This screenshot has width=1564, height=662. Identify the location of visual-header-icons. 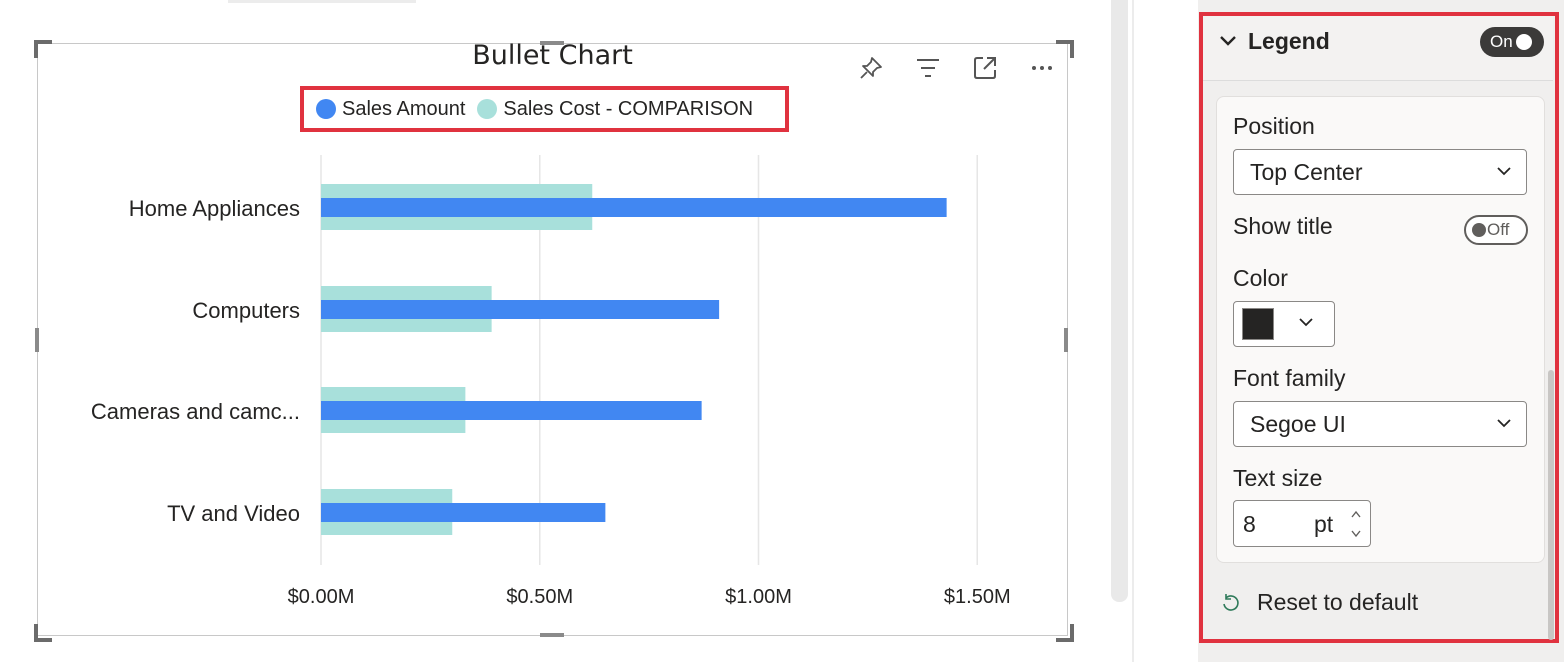
(956, 68).